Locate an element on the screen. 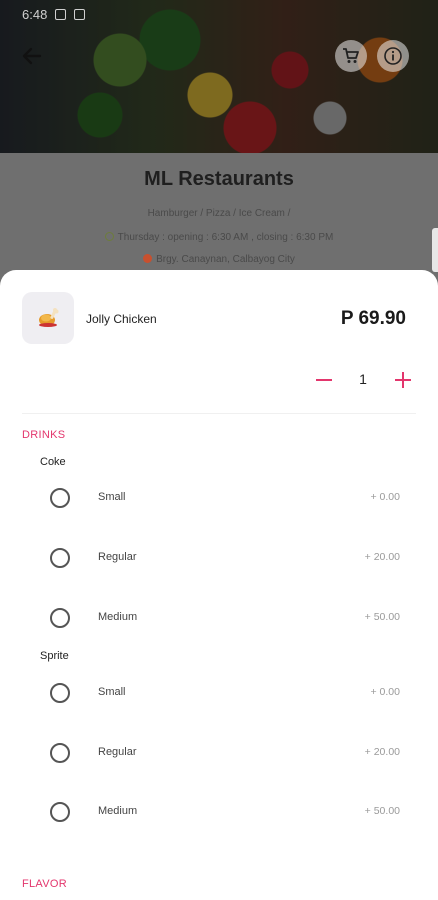 The height and width of the screenshot is (900, 438). restaurant-tags: Hamburger / Pizza / Ice Cream / is located at coordinates (219, 213).